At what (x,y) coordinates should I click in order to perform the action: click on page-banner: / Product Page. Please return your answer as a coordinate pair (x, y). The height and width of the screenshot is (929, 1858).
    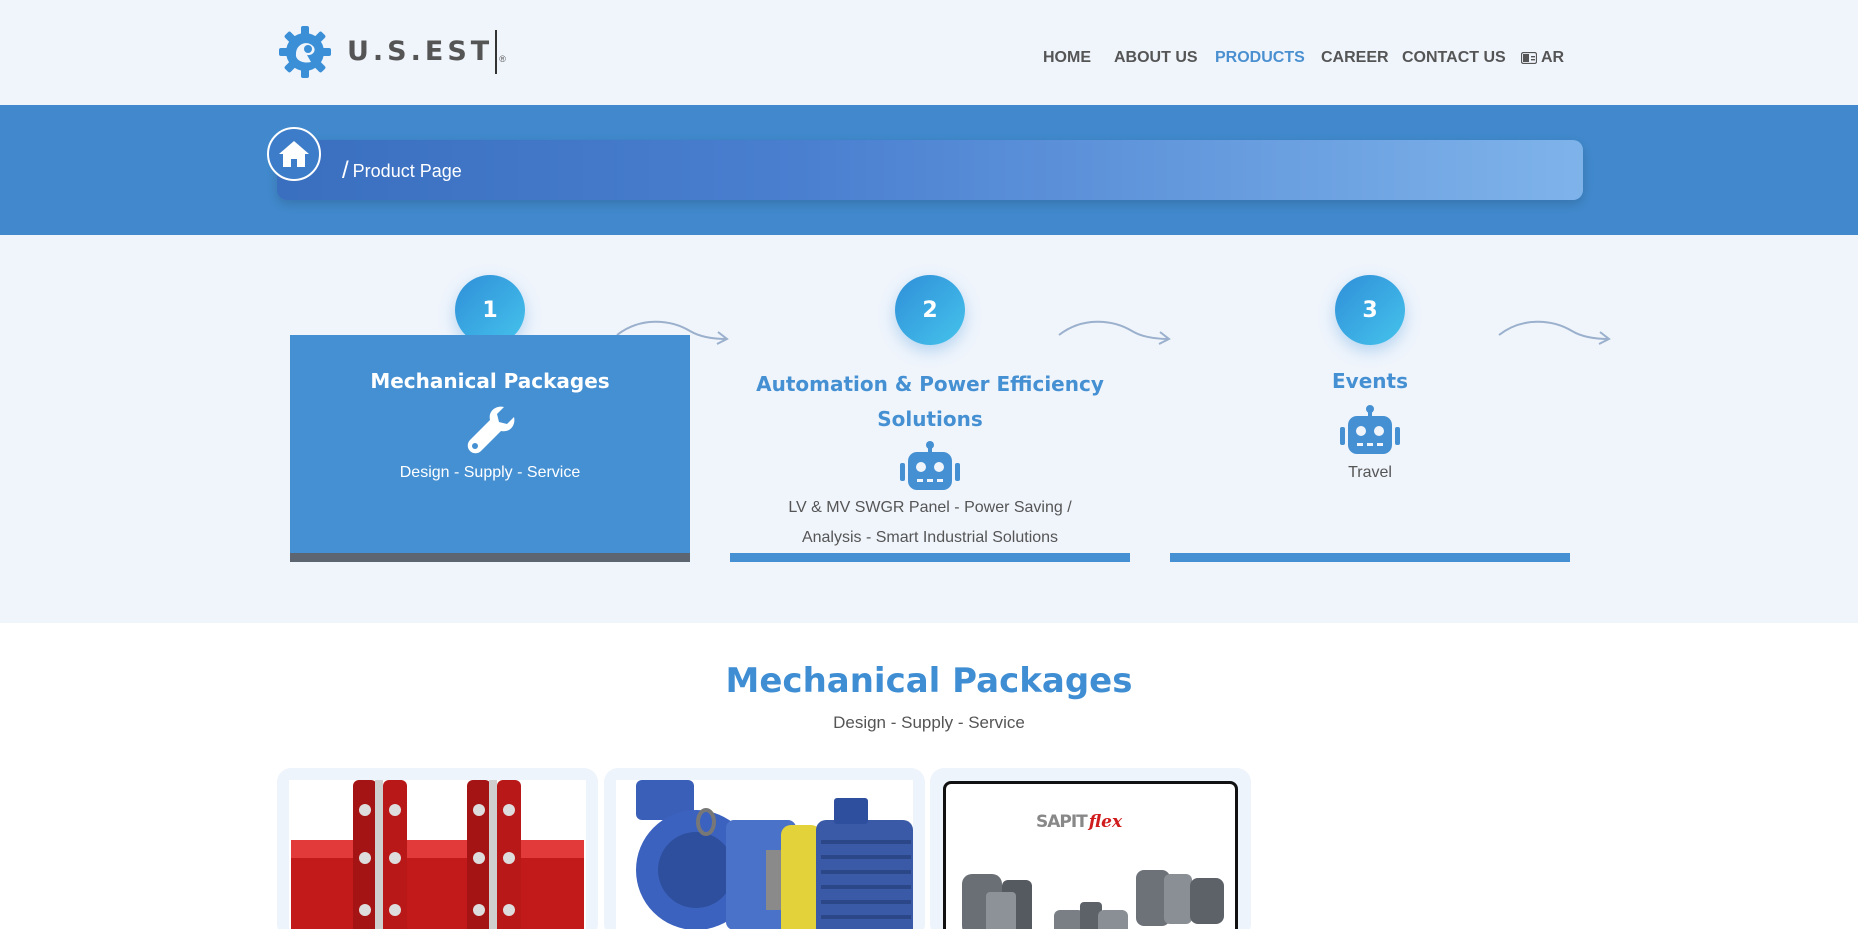
    Looking at the image, I should click on (929, 170).